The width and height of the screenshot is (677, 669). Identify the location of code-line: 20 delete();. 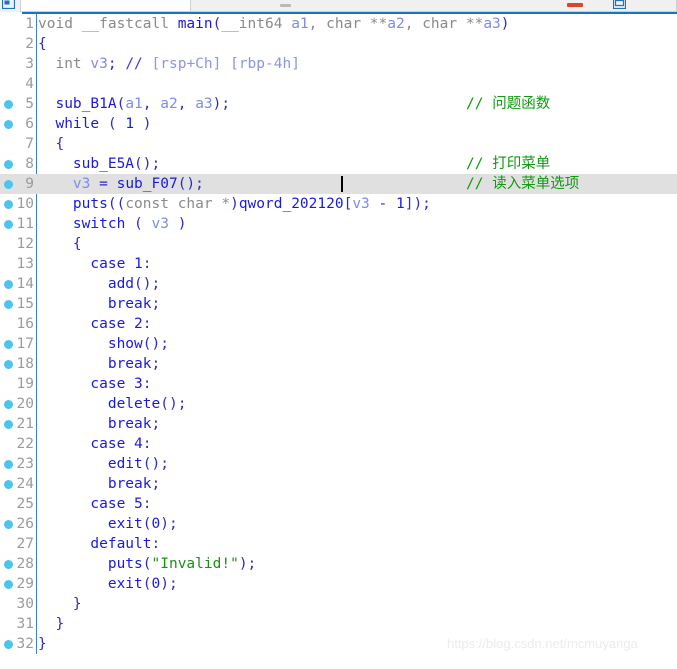
(338, 404).